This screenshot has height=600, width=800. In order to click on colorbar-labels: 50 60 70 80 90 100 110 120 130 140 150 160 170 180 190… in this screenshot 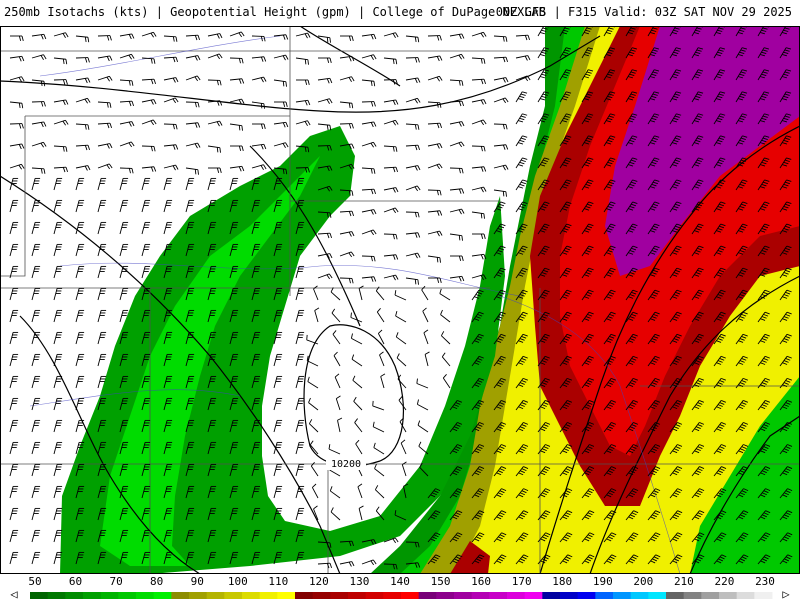, I will do `click(401, 581)`.